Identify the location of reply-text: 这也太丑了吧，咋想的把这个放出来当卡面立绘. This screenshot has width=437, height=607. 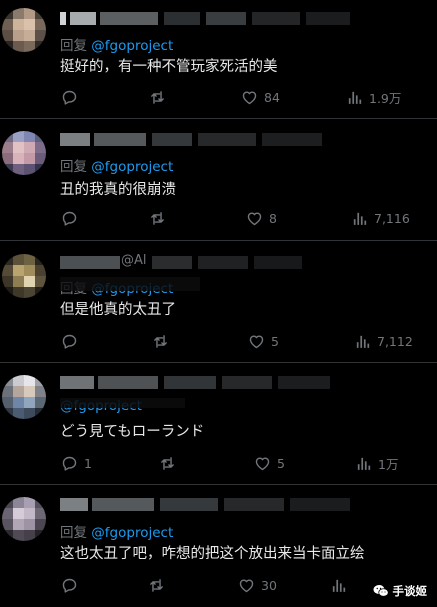
(212, 554).